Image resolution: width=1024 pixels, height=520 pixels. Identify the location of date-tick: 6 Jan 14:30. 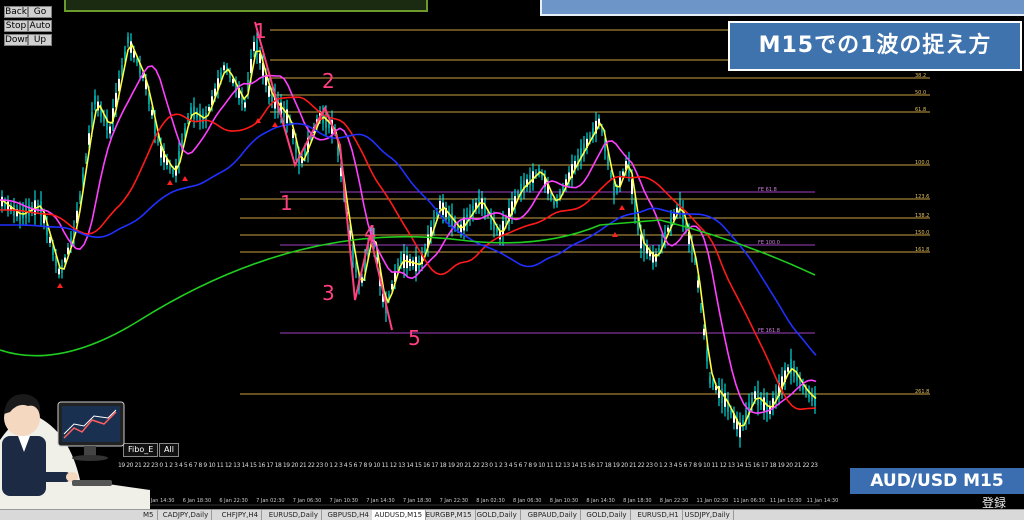
(160, 501).